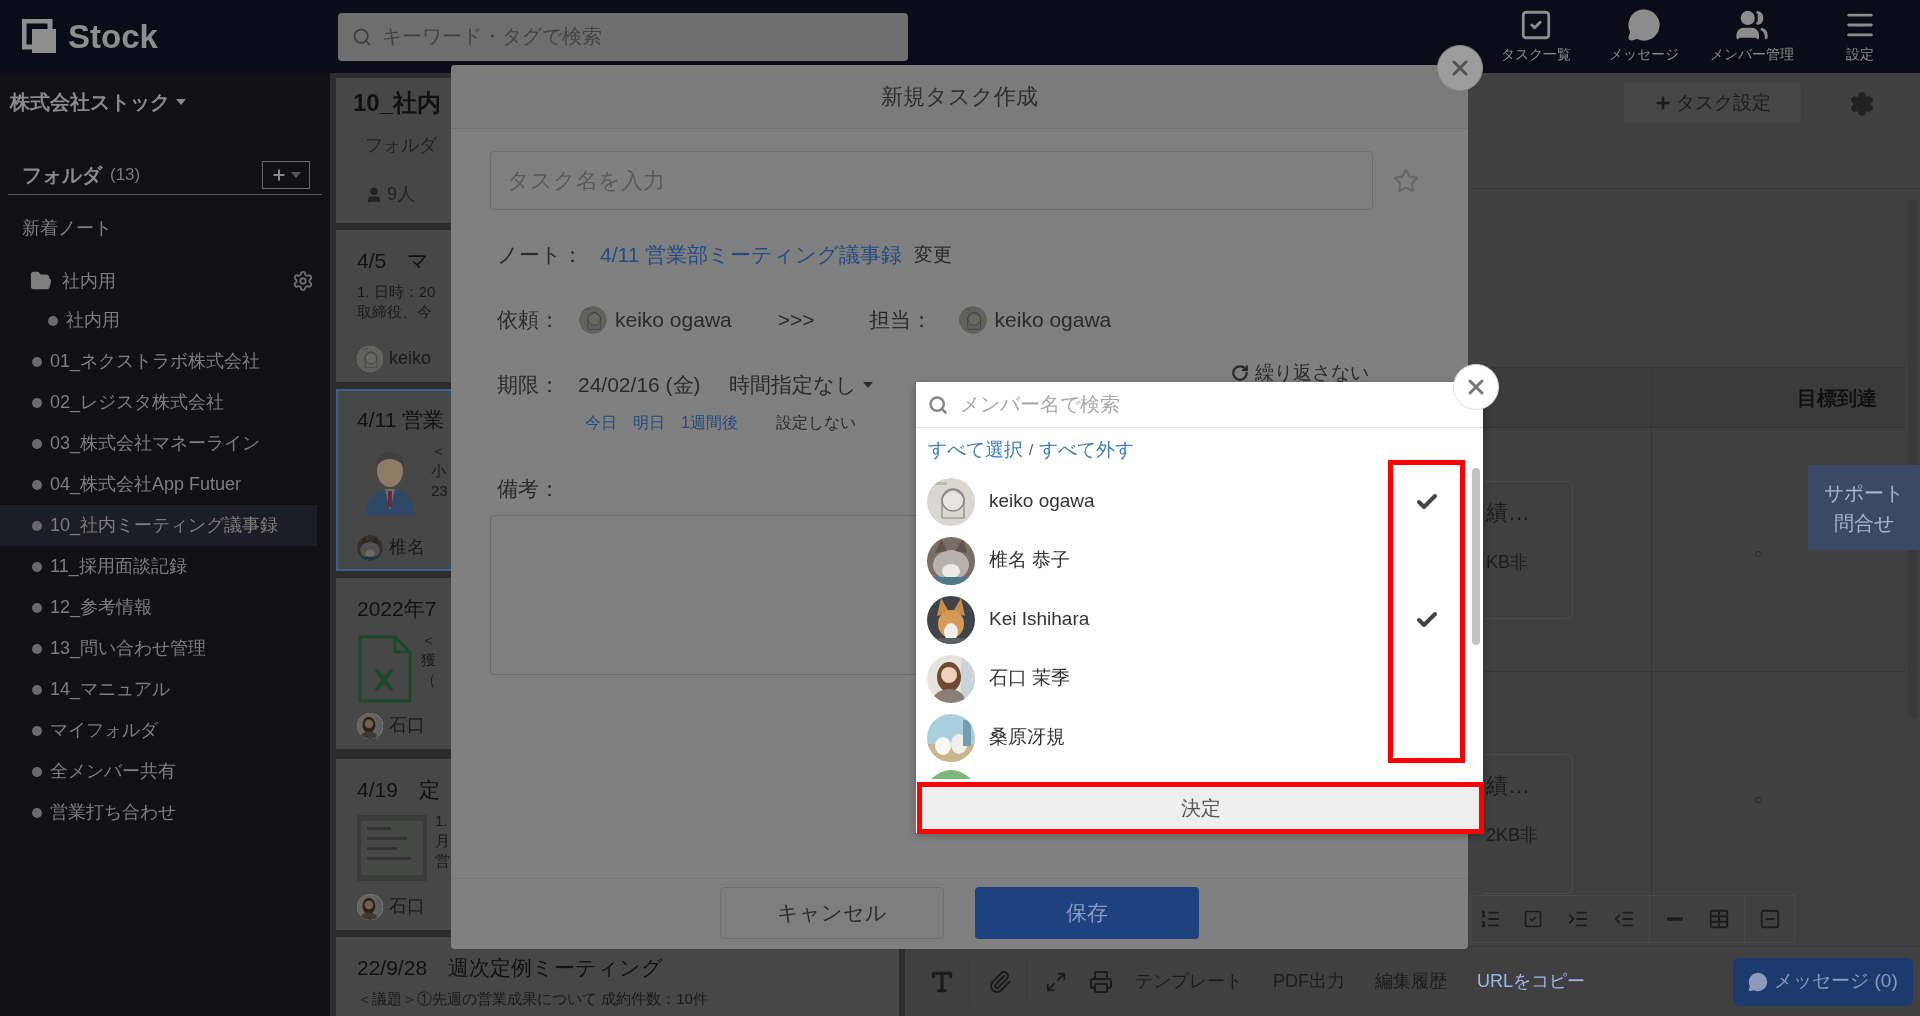 This screenshot has width=1920, height=1016. Describe the element at coordinates (796, 320) in the screenshot. I see `arrow-text: >>>` at that location.